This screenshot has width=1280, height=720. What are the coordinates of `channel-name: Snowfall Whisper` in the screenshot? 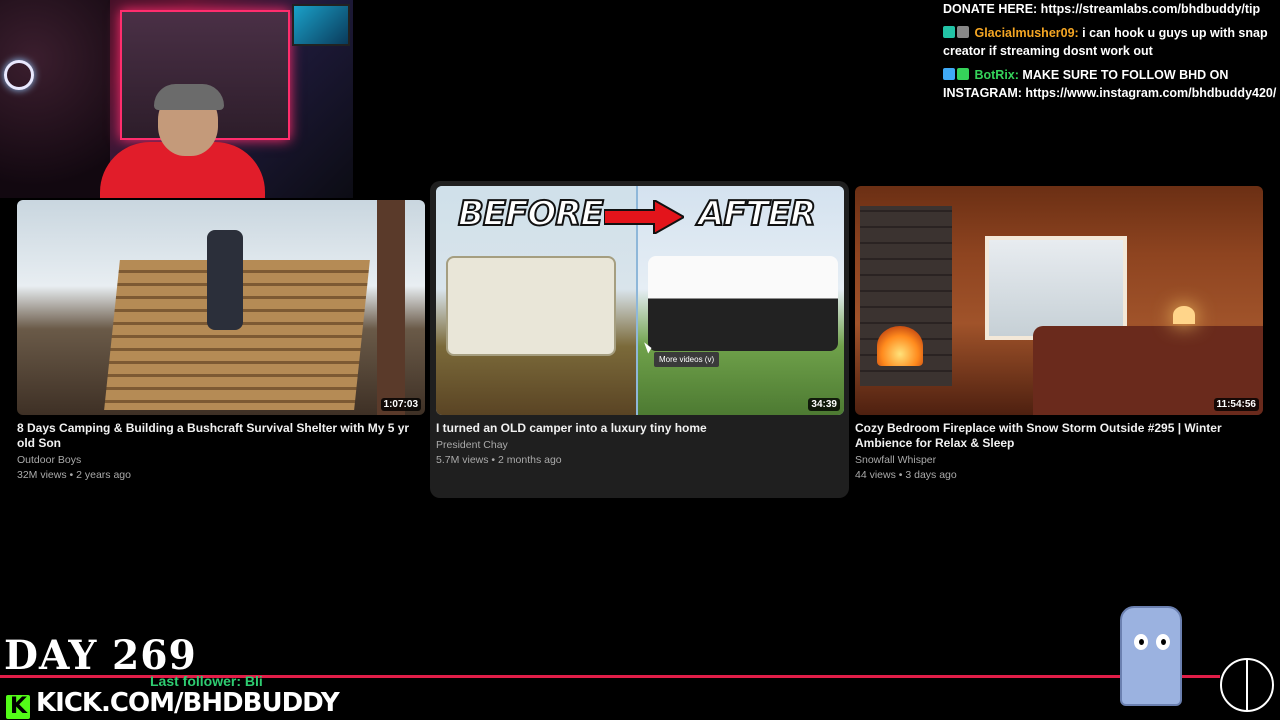 It's located at (1059, 460).